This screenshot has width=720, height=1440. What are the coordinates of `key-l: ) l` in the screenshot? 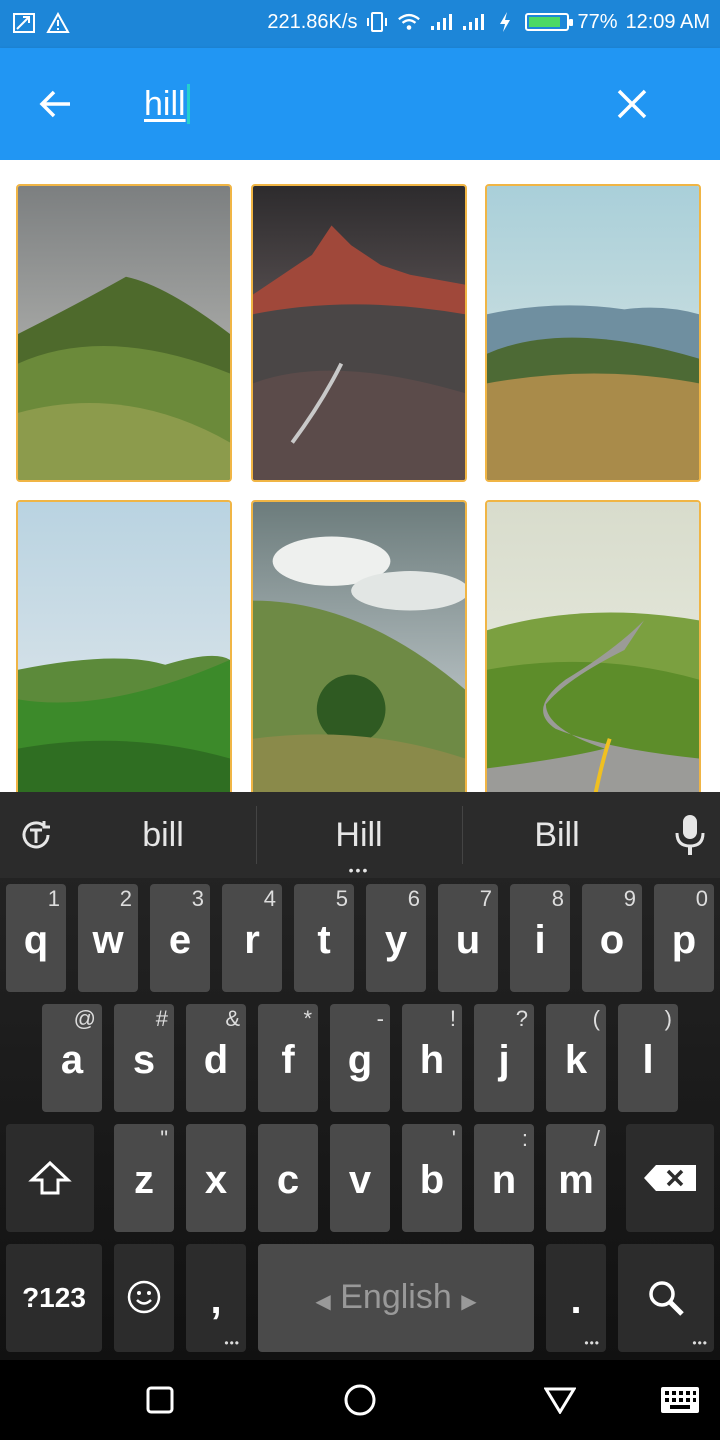 It's located at (648, 1058).